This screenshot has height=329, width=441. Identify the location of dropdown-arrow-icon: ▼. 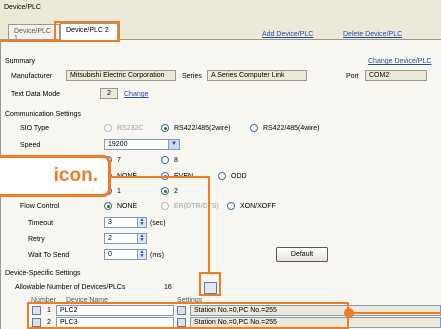
(173, 144).